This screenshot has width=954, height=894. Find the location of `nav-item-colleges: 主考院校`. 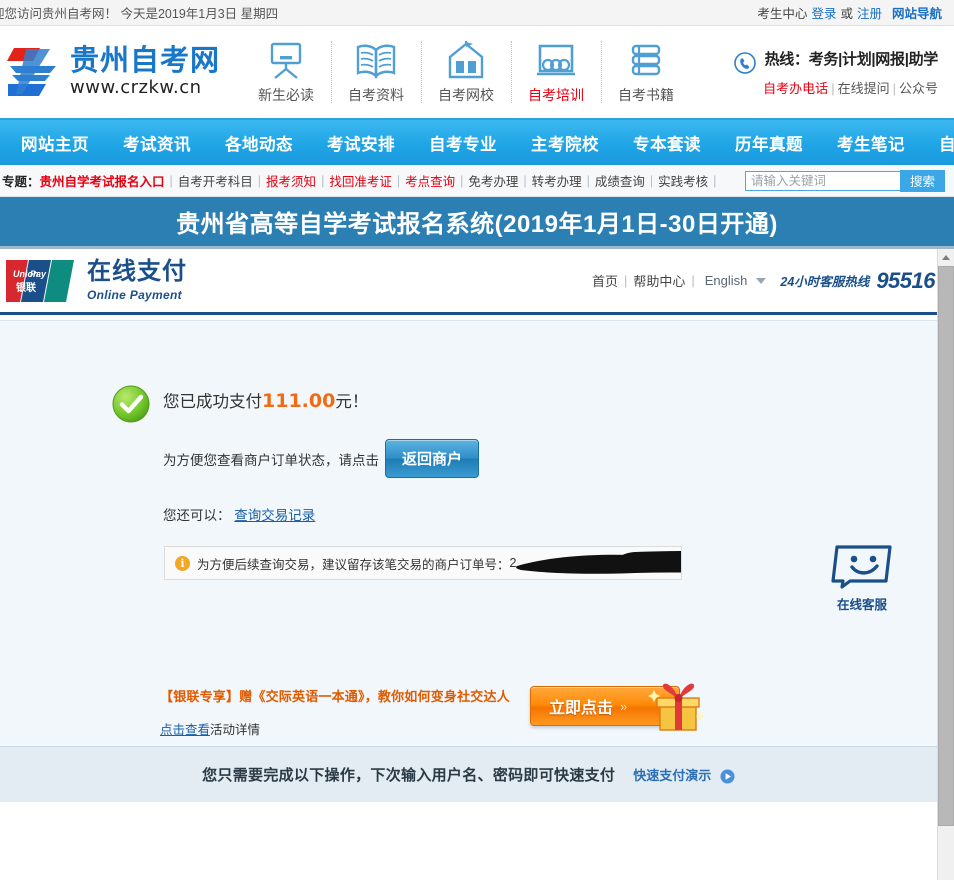

nav-item-colleges: 主考院校 is located at coordinates (565, 143).